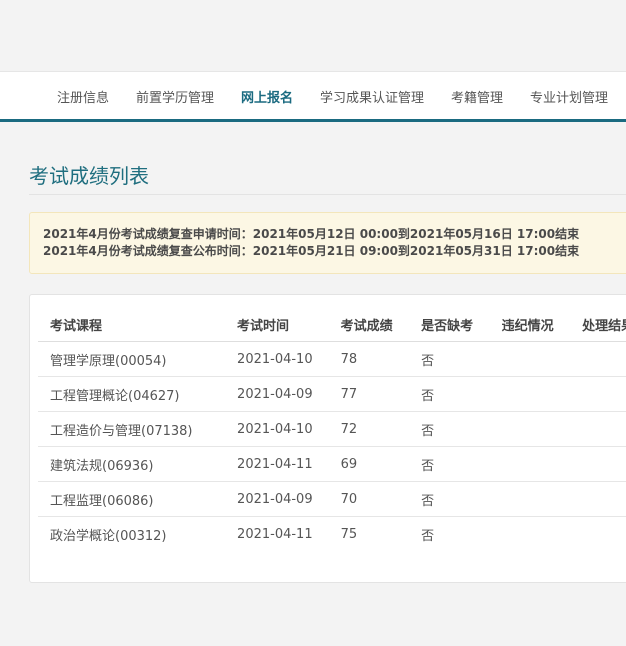  Describe the element at coordinates (132, 394) in the screenshot. I see `cell-course: 工程管理概论(04627)` at that location.